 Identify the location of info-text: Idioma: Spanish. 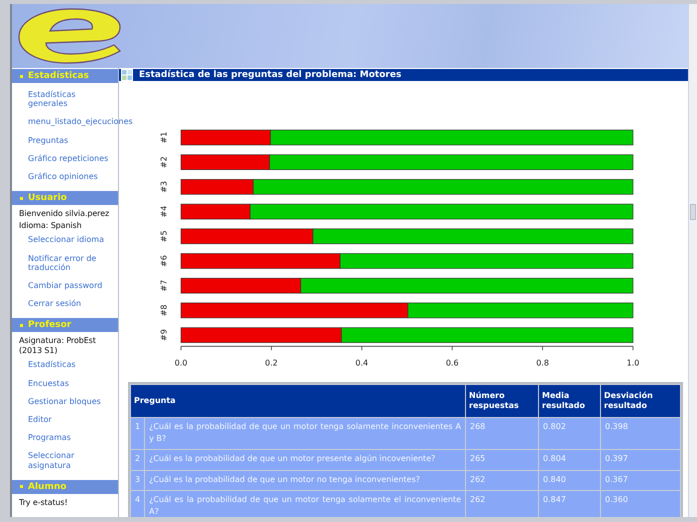
(50, 226).